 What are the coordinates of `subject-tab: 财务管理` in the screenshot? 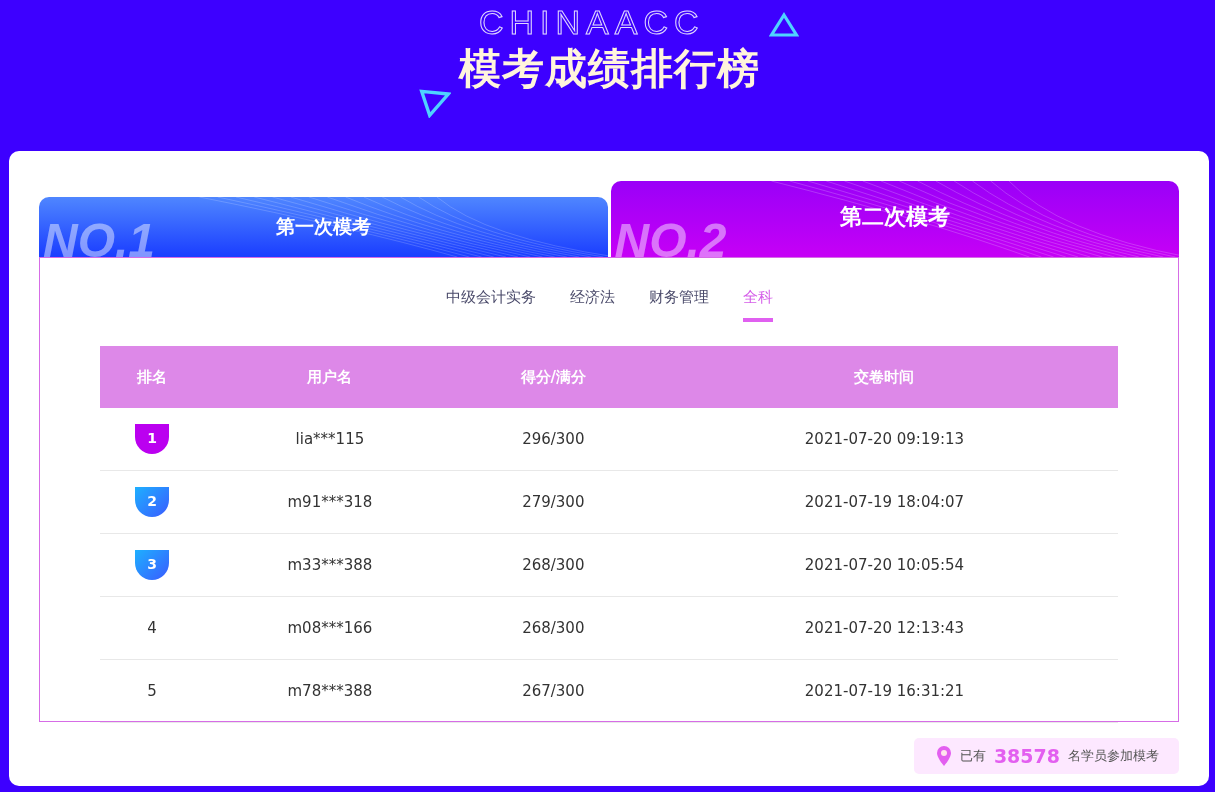 It's located at (678, 304).